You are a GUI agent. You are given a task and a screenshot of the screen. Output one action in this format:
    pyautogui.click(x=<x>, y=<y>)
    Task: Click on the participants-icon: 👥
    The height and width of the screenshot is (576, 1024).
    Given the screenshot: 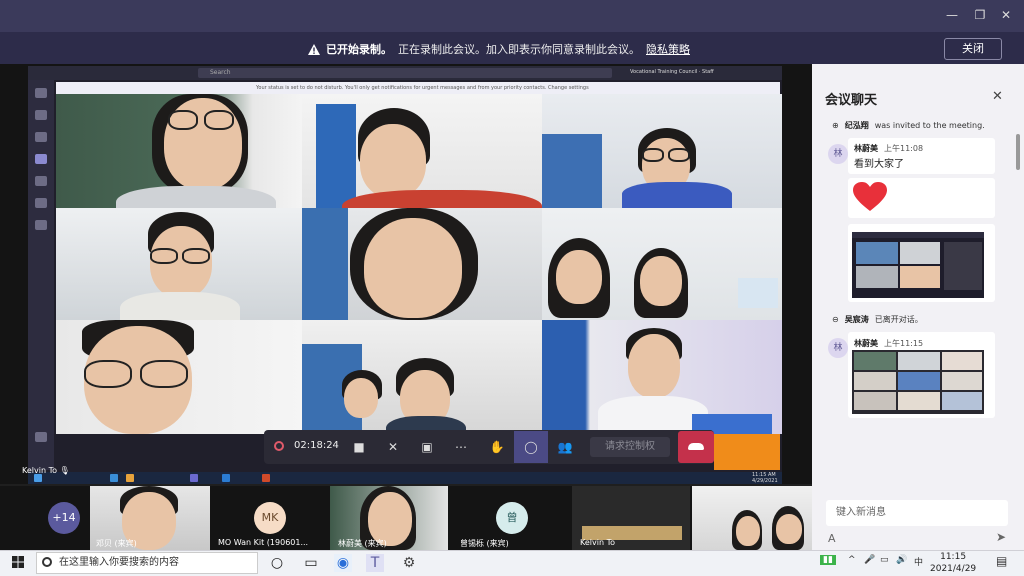 What is the action you would take?
    pyautogui.click(x=565, y=447)
    